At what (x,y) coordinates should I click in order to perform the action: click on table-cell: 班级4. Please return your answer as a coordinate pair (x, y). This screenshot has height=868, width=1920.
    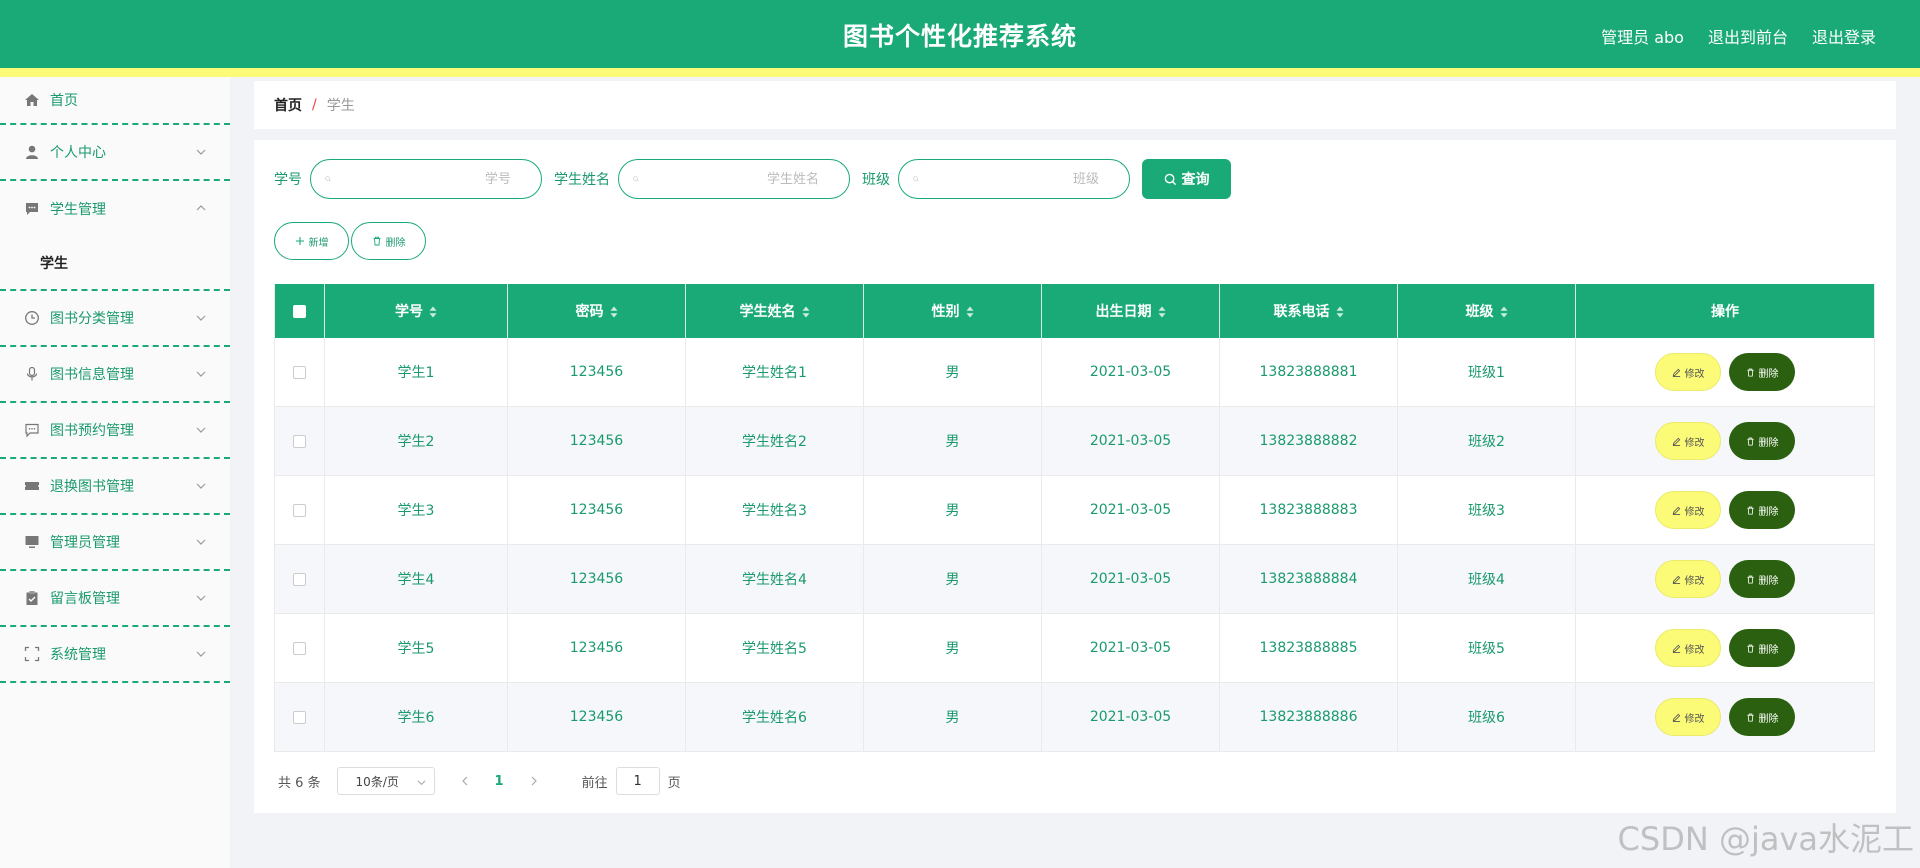
    Looking at the image, I should click on (1486, 579).